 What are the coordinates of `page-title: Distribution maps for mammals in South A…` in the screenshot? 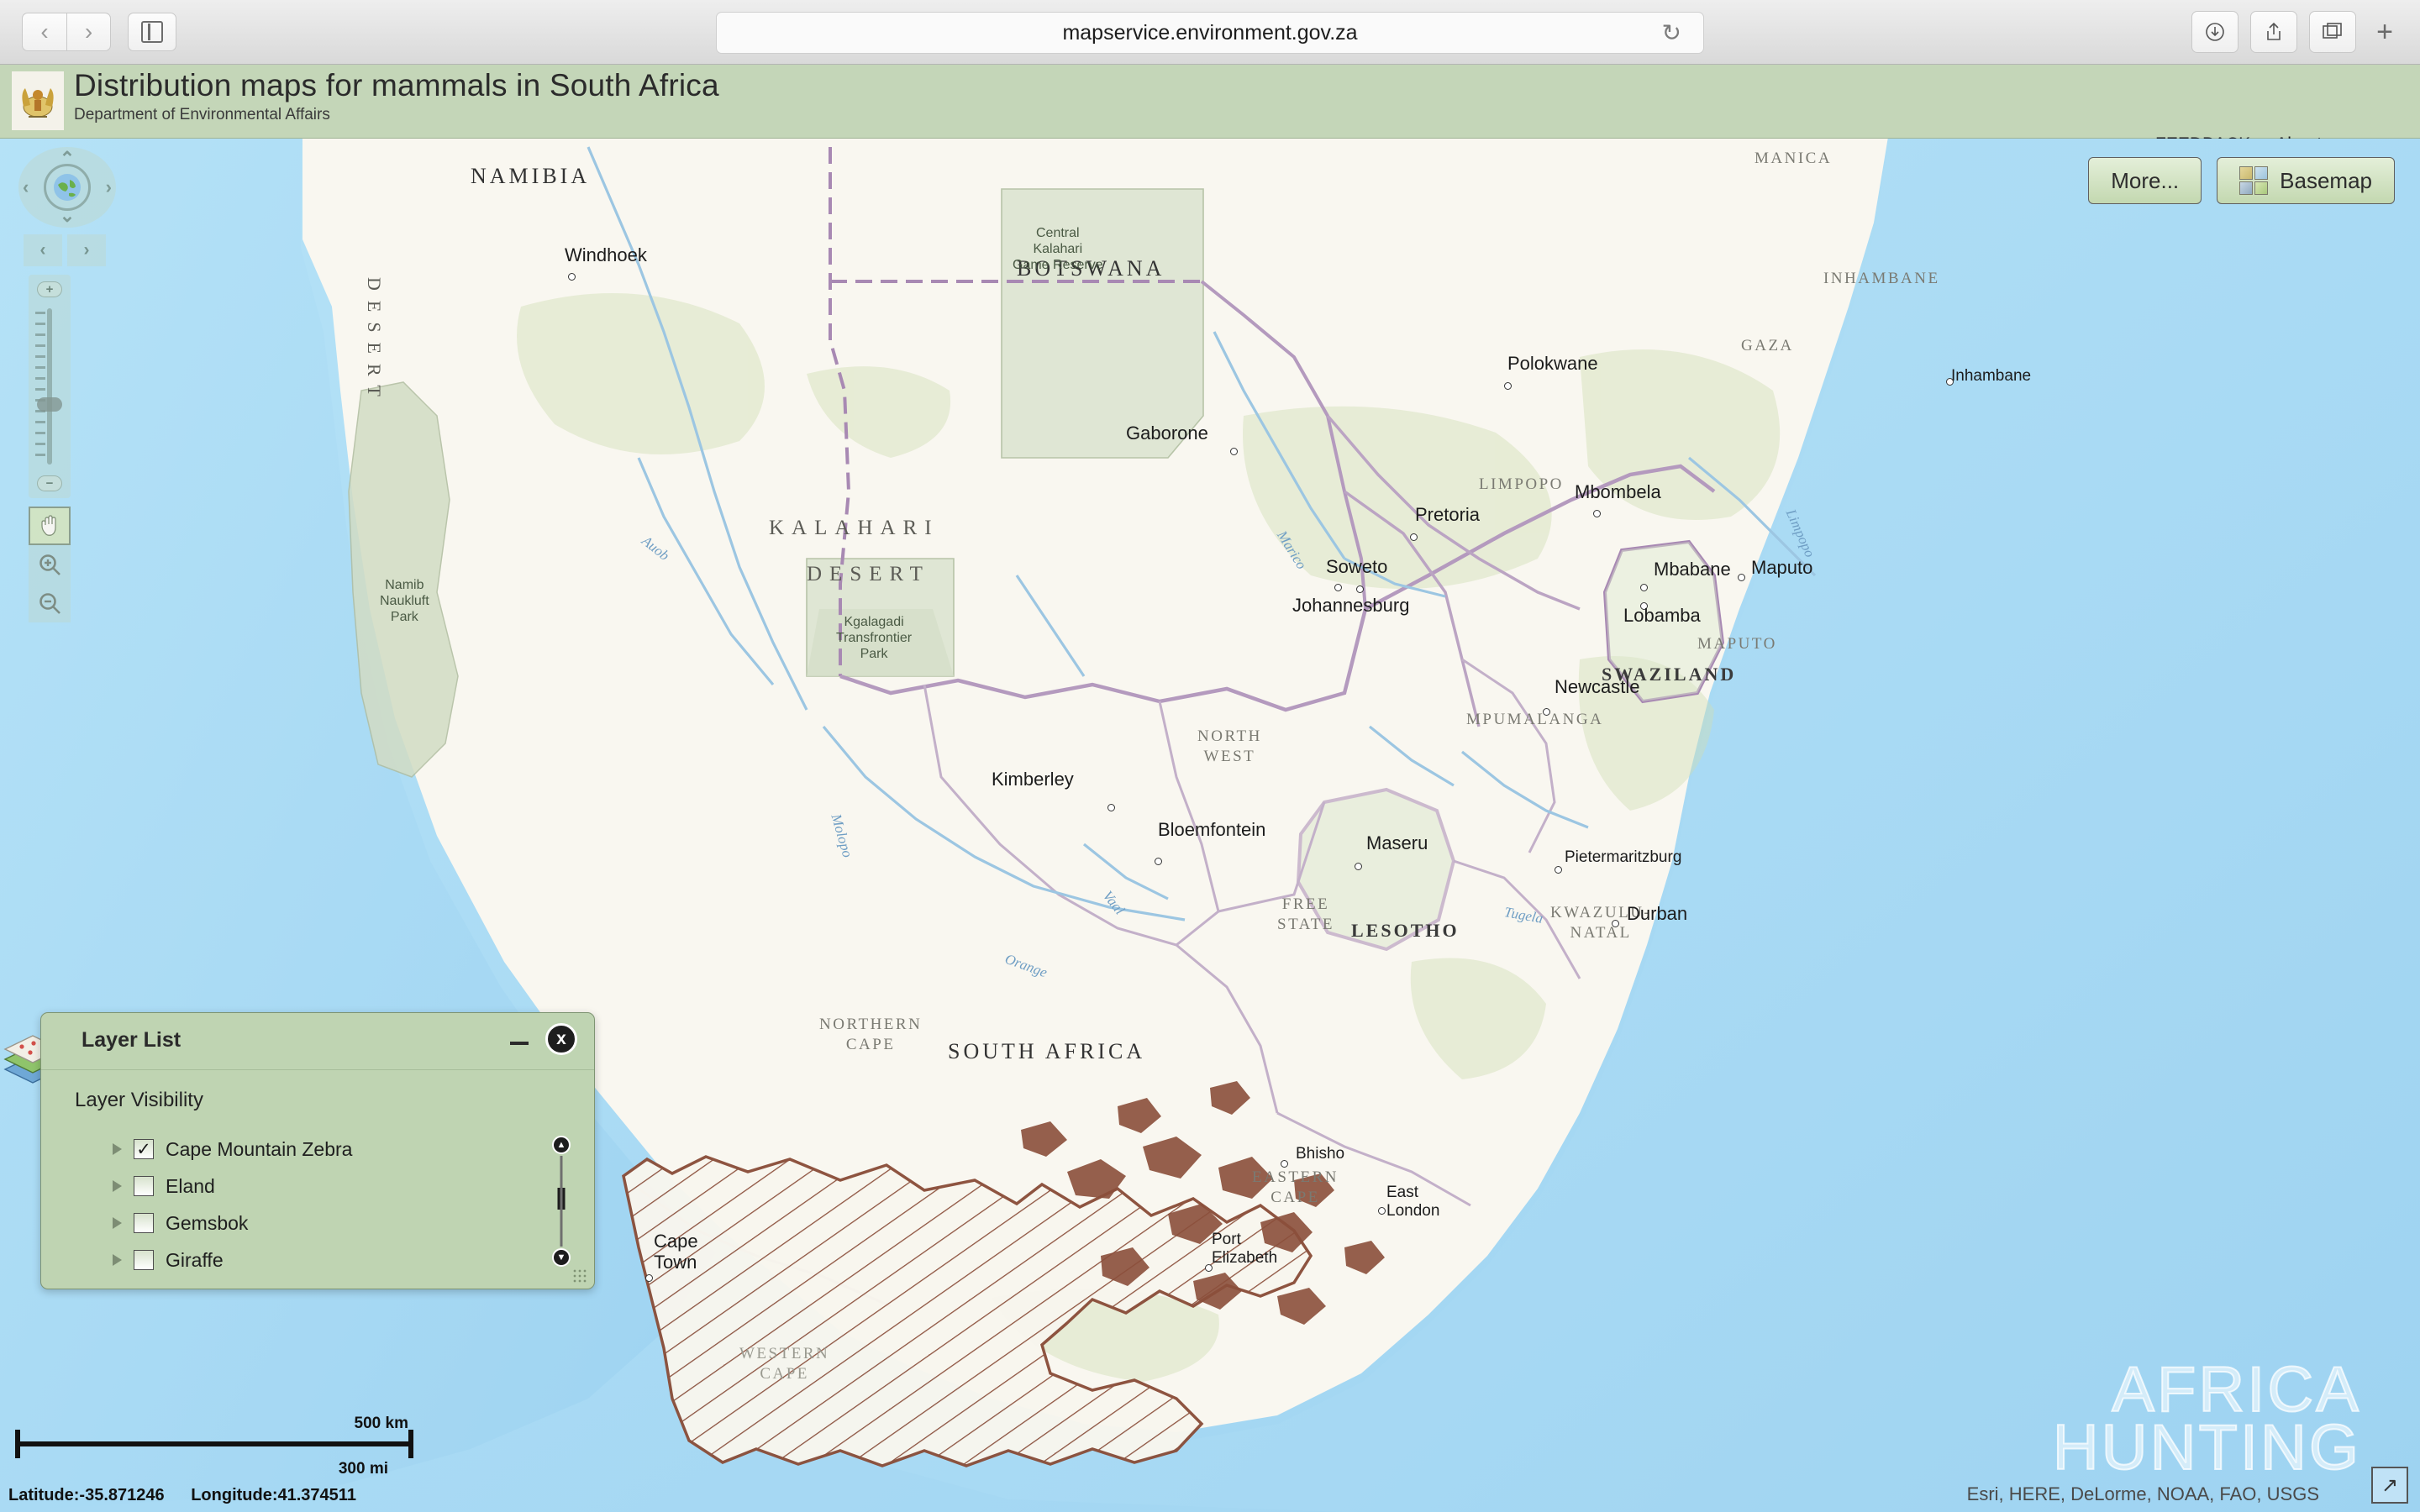 It's located at (397, 85).